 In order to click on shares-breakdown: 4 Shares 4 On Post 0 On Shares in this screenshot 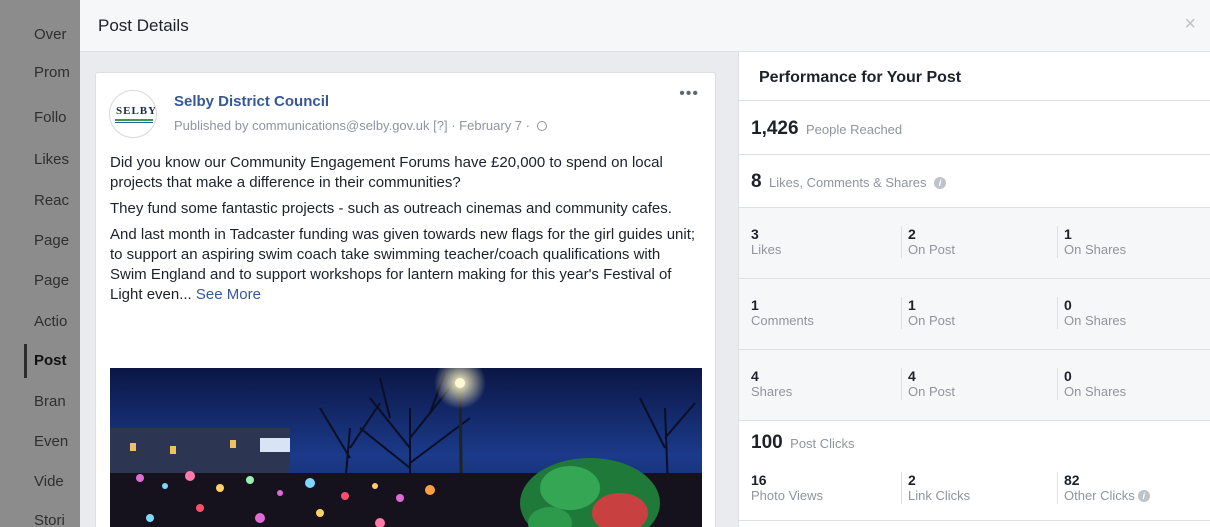, I will do `click(974, 385)`.